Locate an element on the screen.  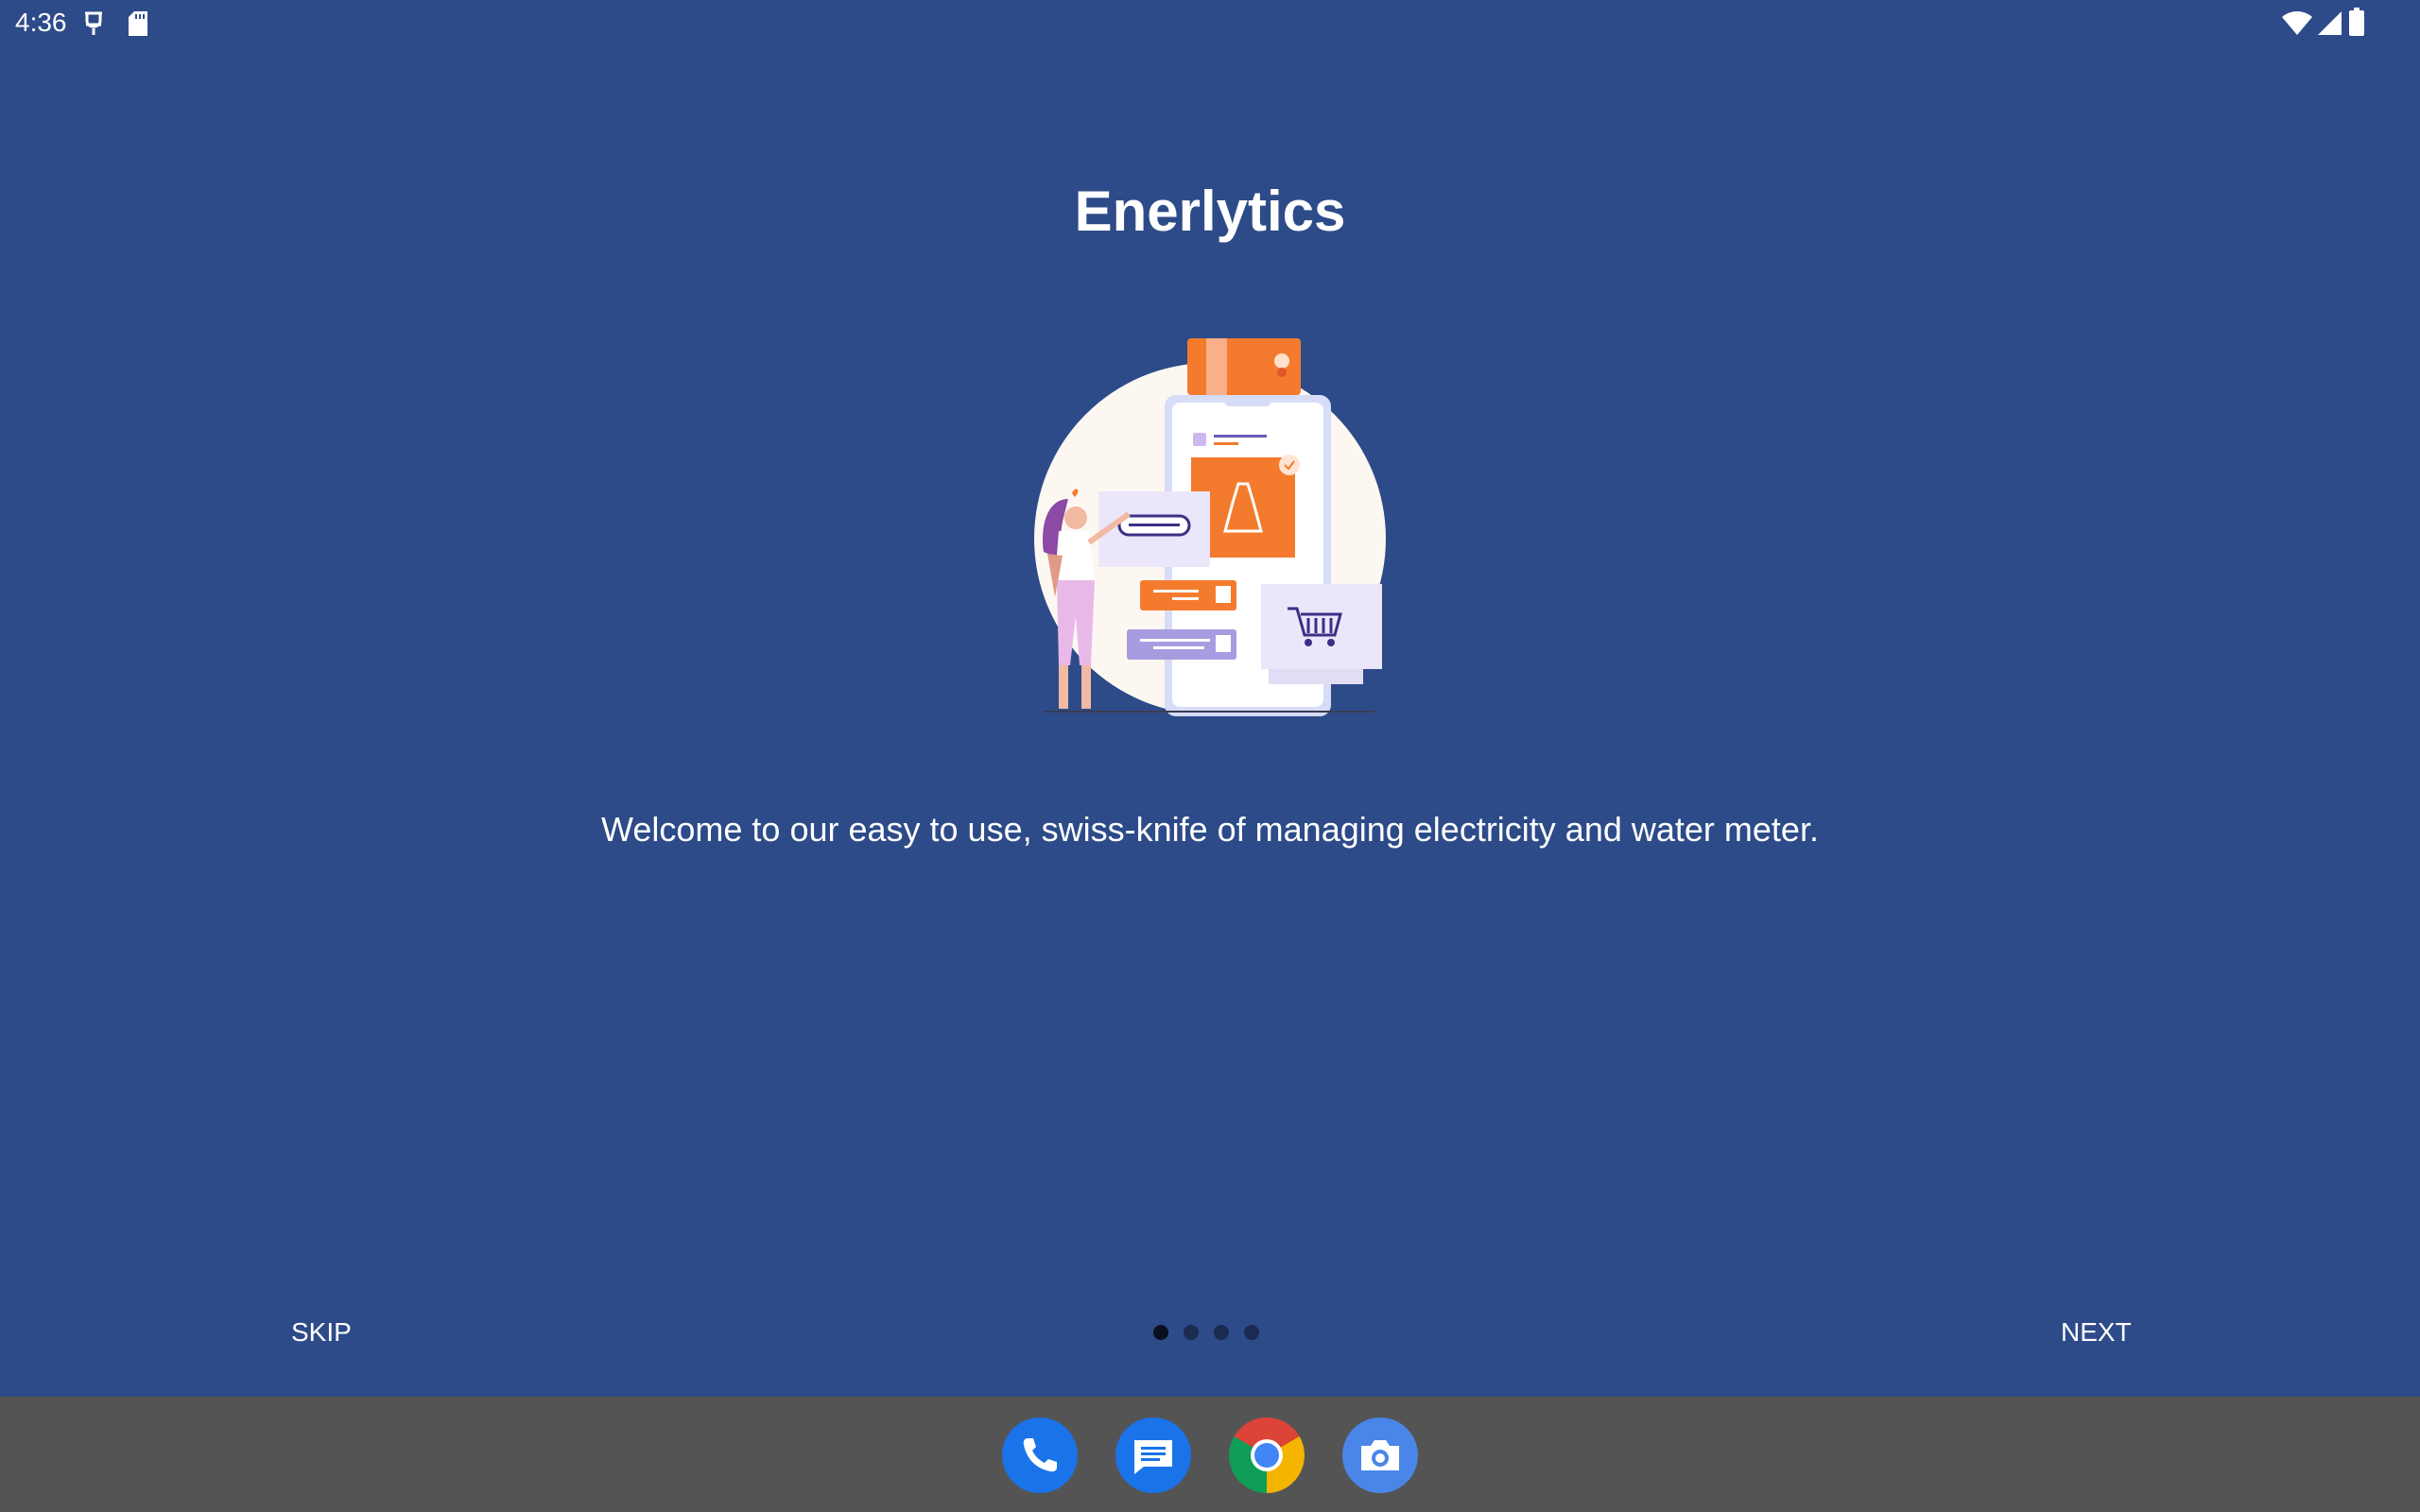
status-bar: 4:36 is located at coordinates (1210, 23).